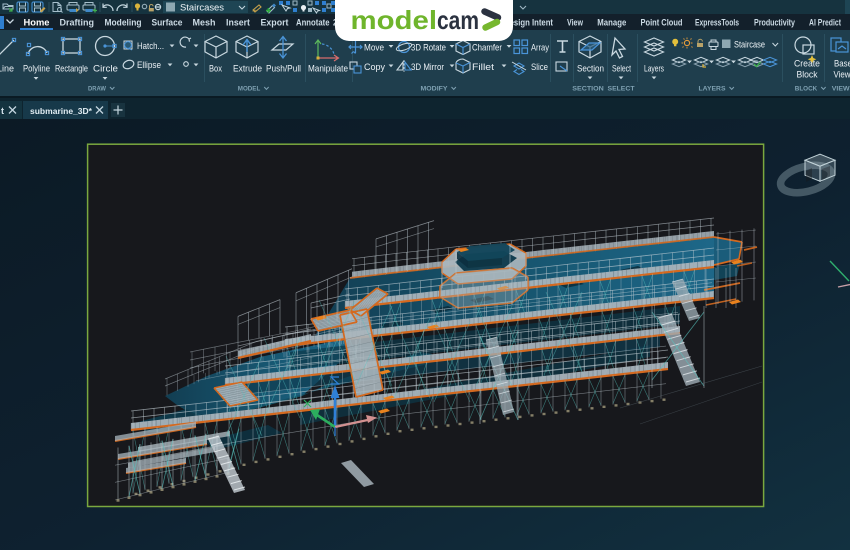  What do you see at coordinates (662, 23) in the screenshot?
I see `svg-text: Point Cloud` at bounding box center [662, 23].